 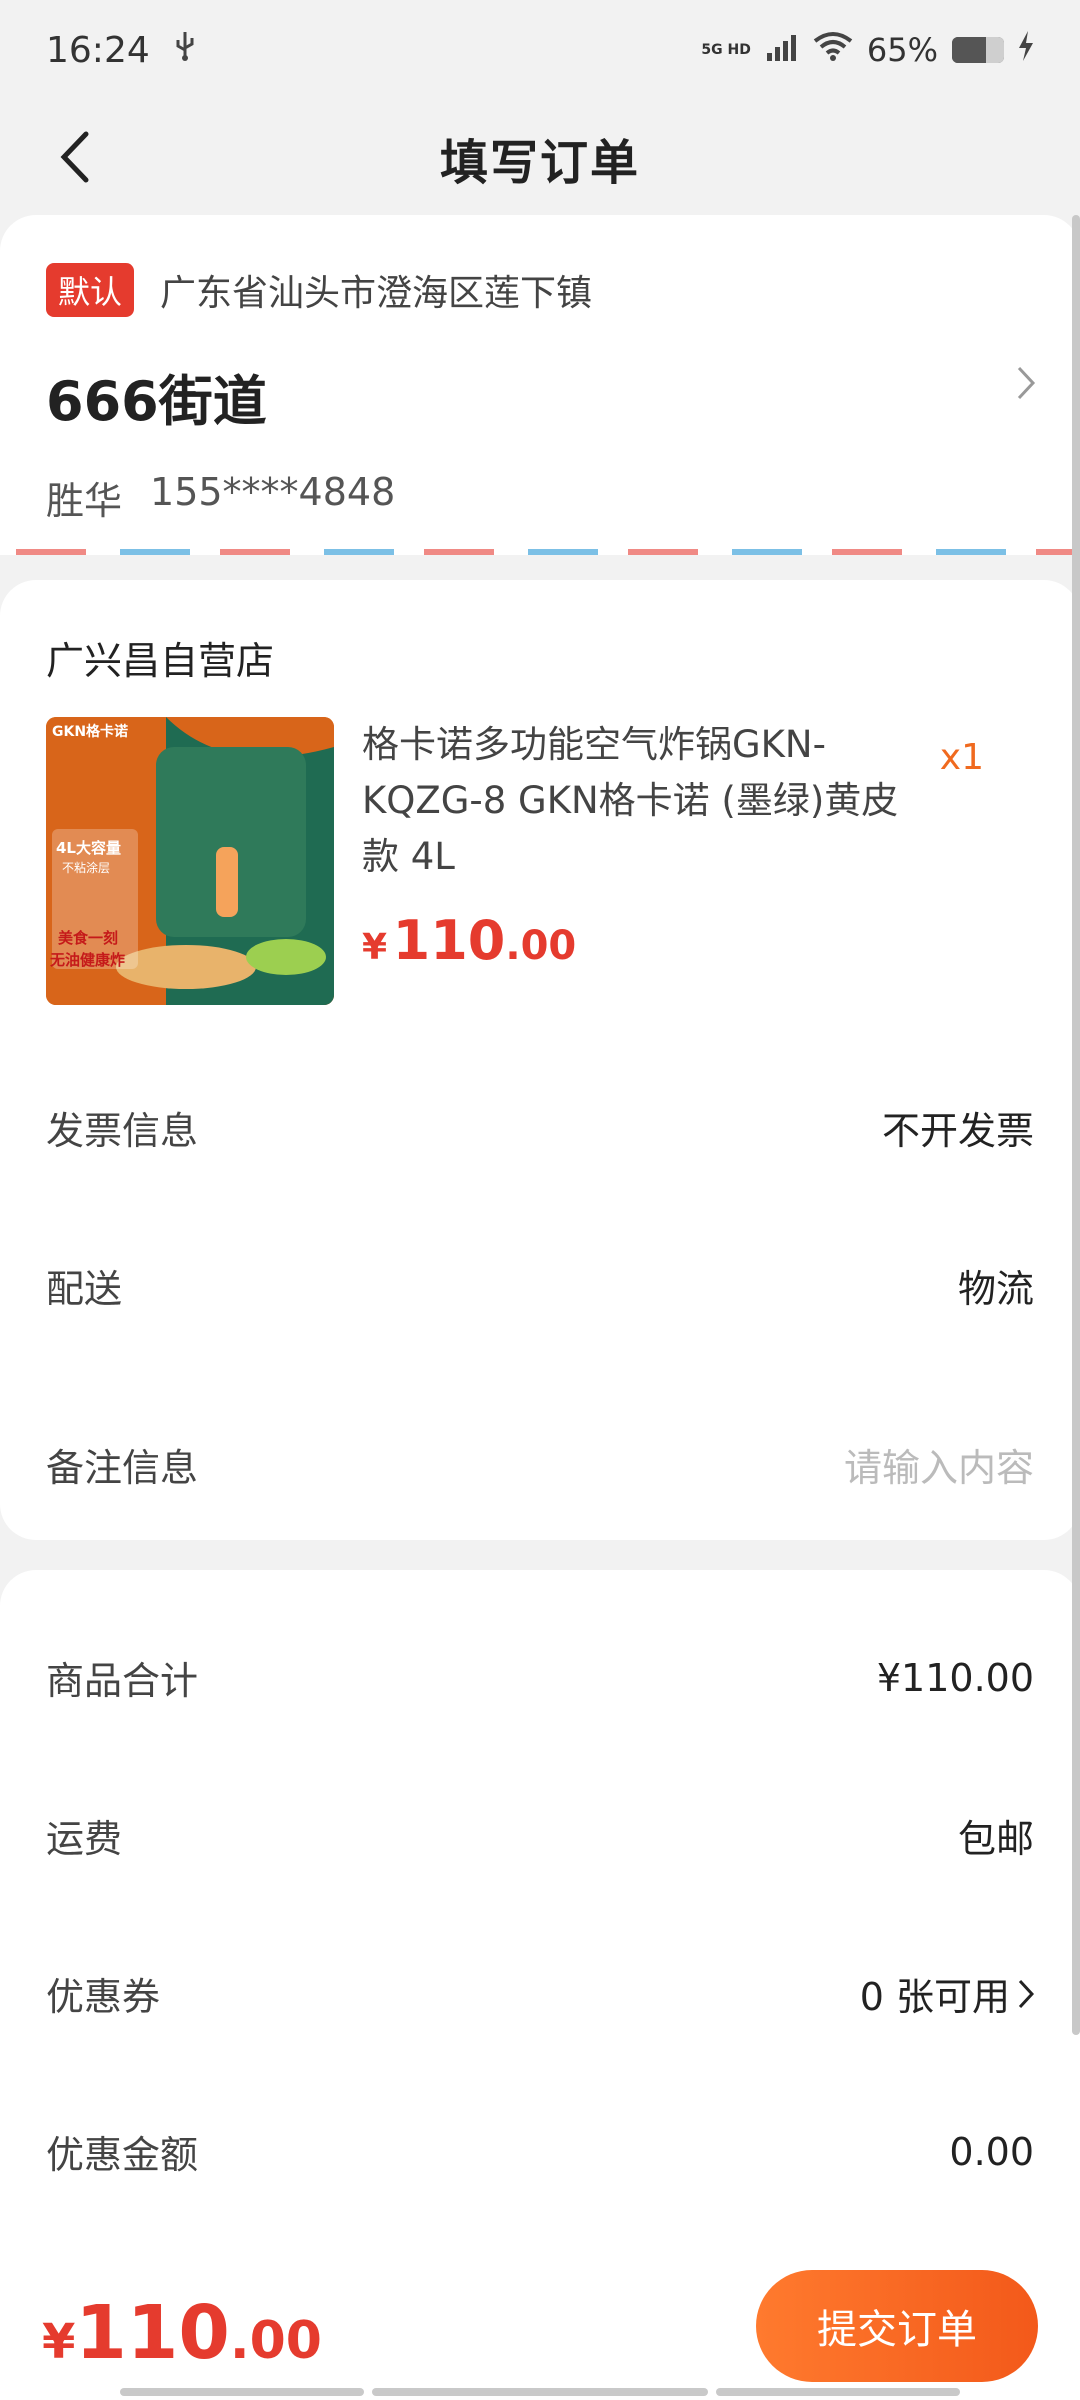 What do you see at coordinates (540, 2392) in the screenshot?
I see `nav-indicator-center` at bounding box center [540, 2392].